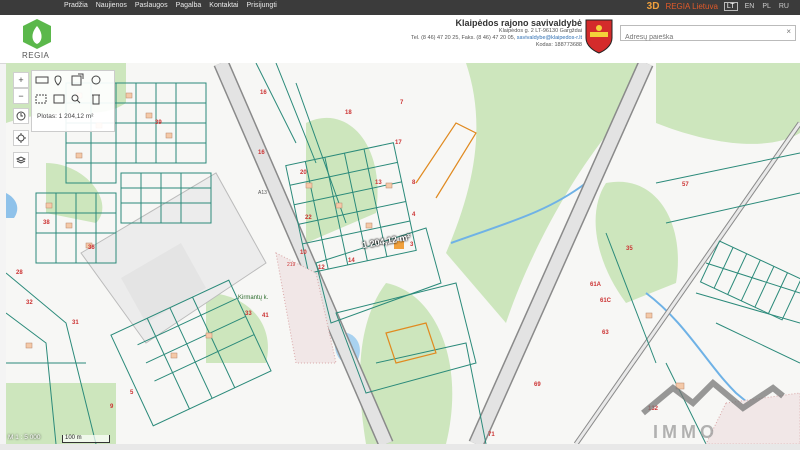 The width and height of the screenshot is (800, 450). Describe the element at coordinates (414, 183) in the screenshot. I see `parcel-label: 8` at that location.